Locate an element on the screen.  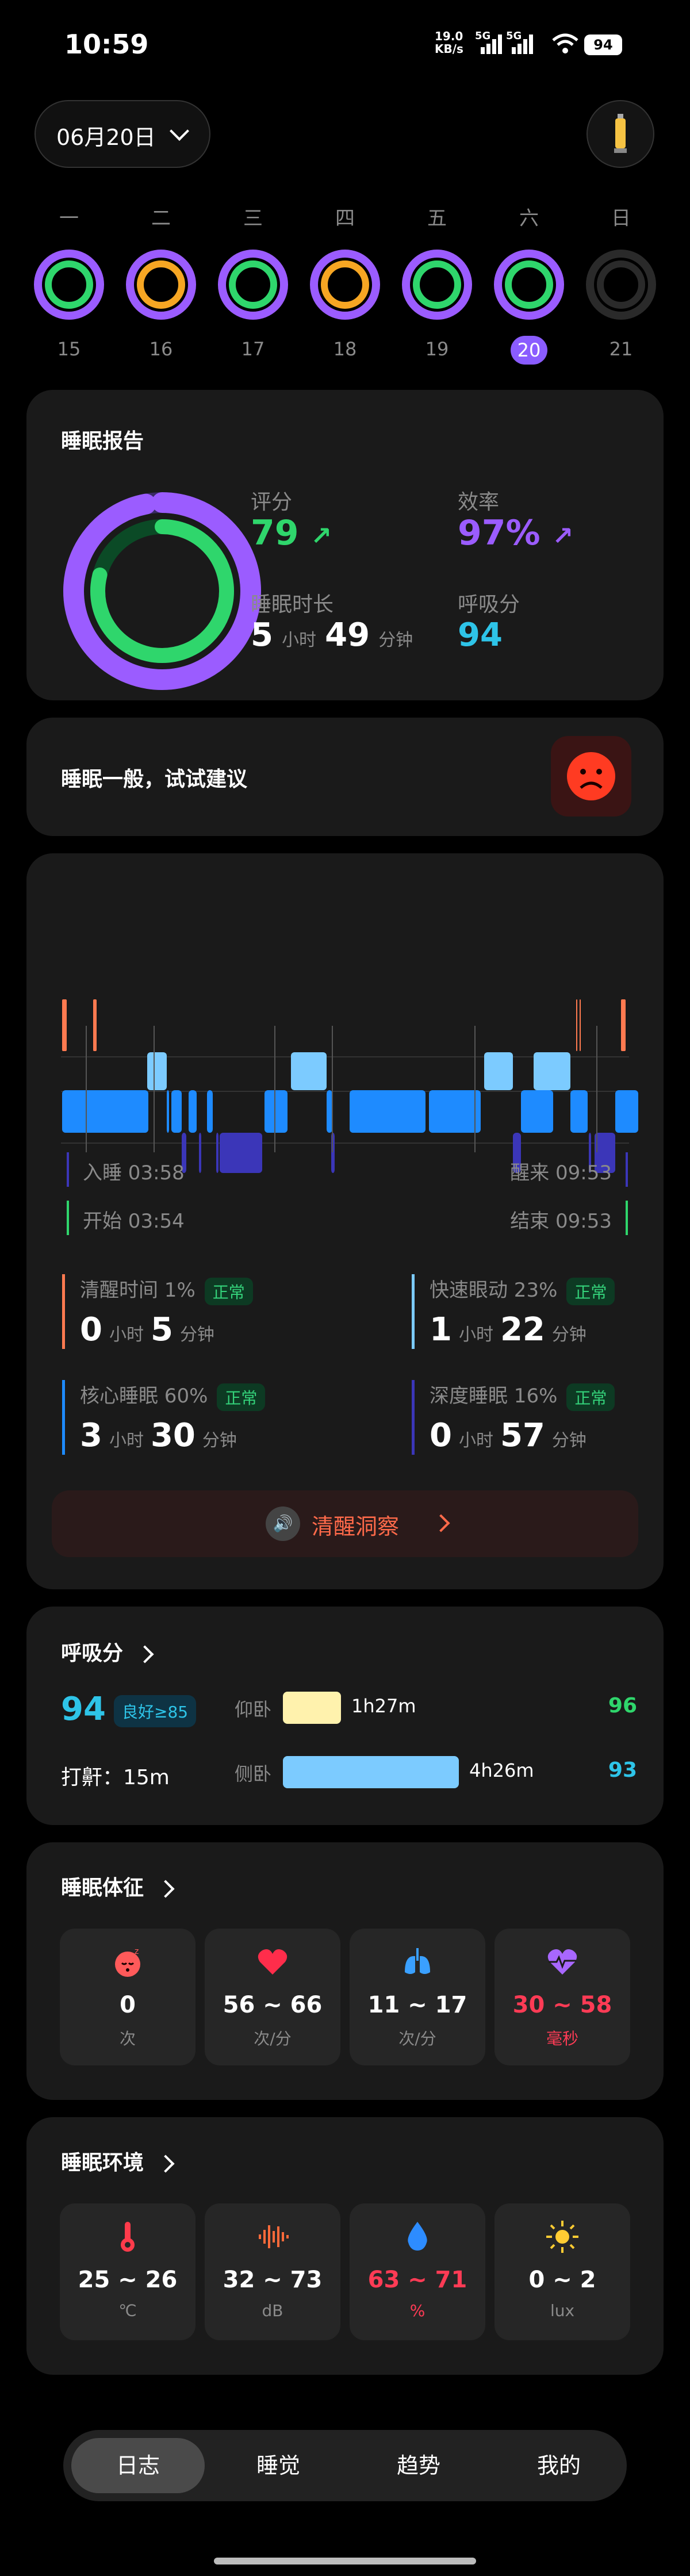
date-label: 06月20日 is located at coordinates (106, 137).